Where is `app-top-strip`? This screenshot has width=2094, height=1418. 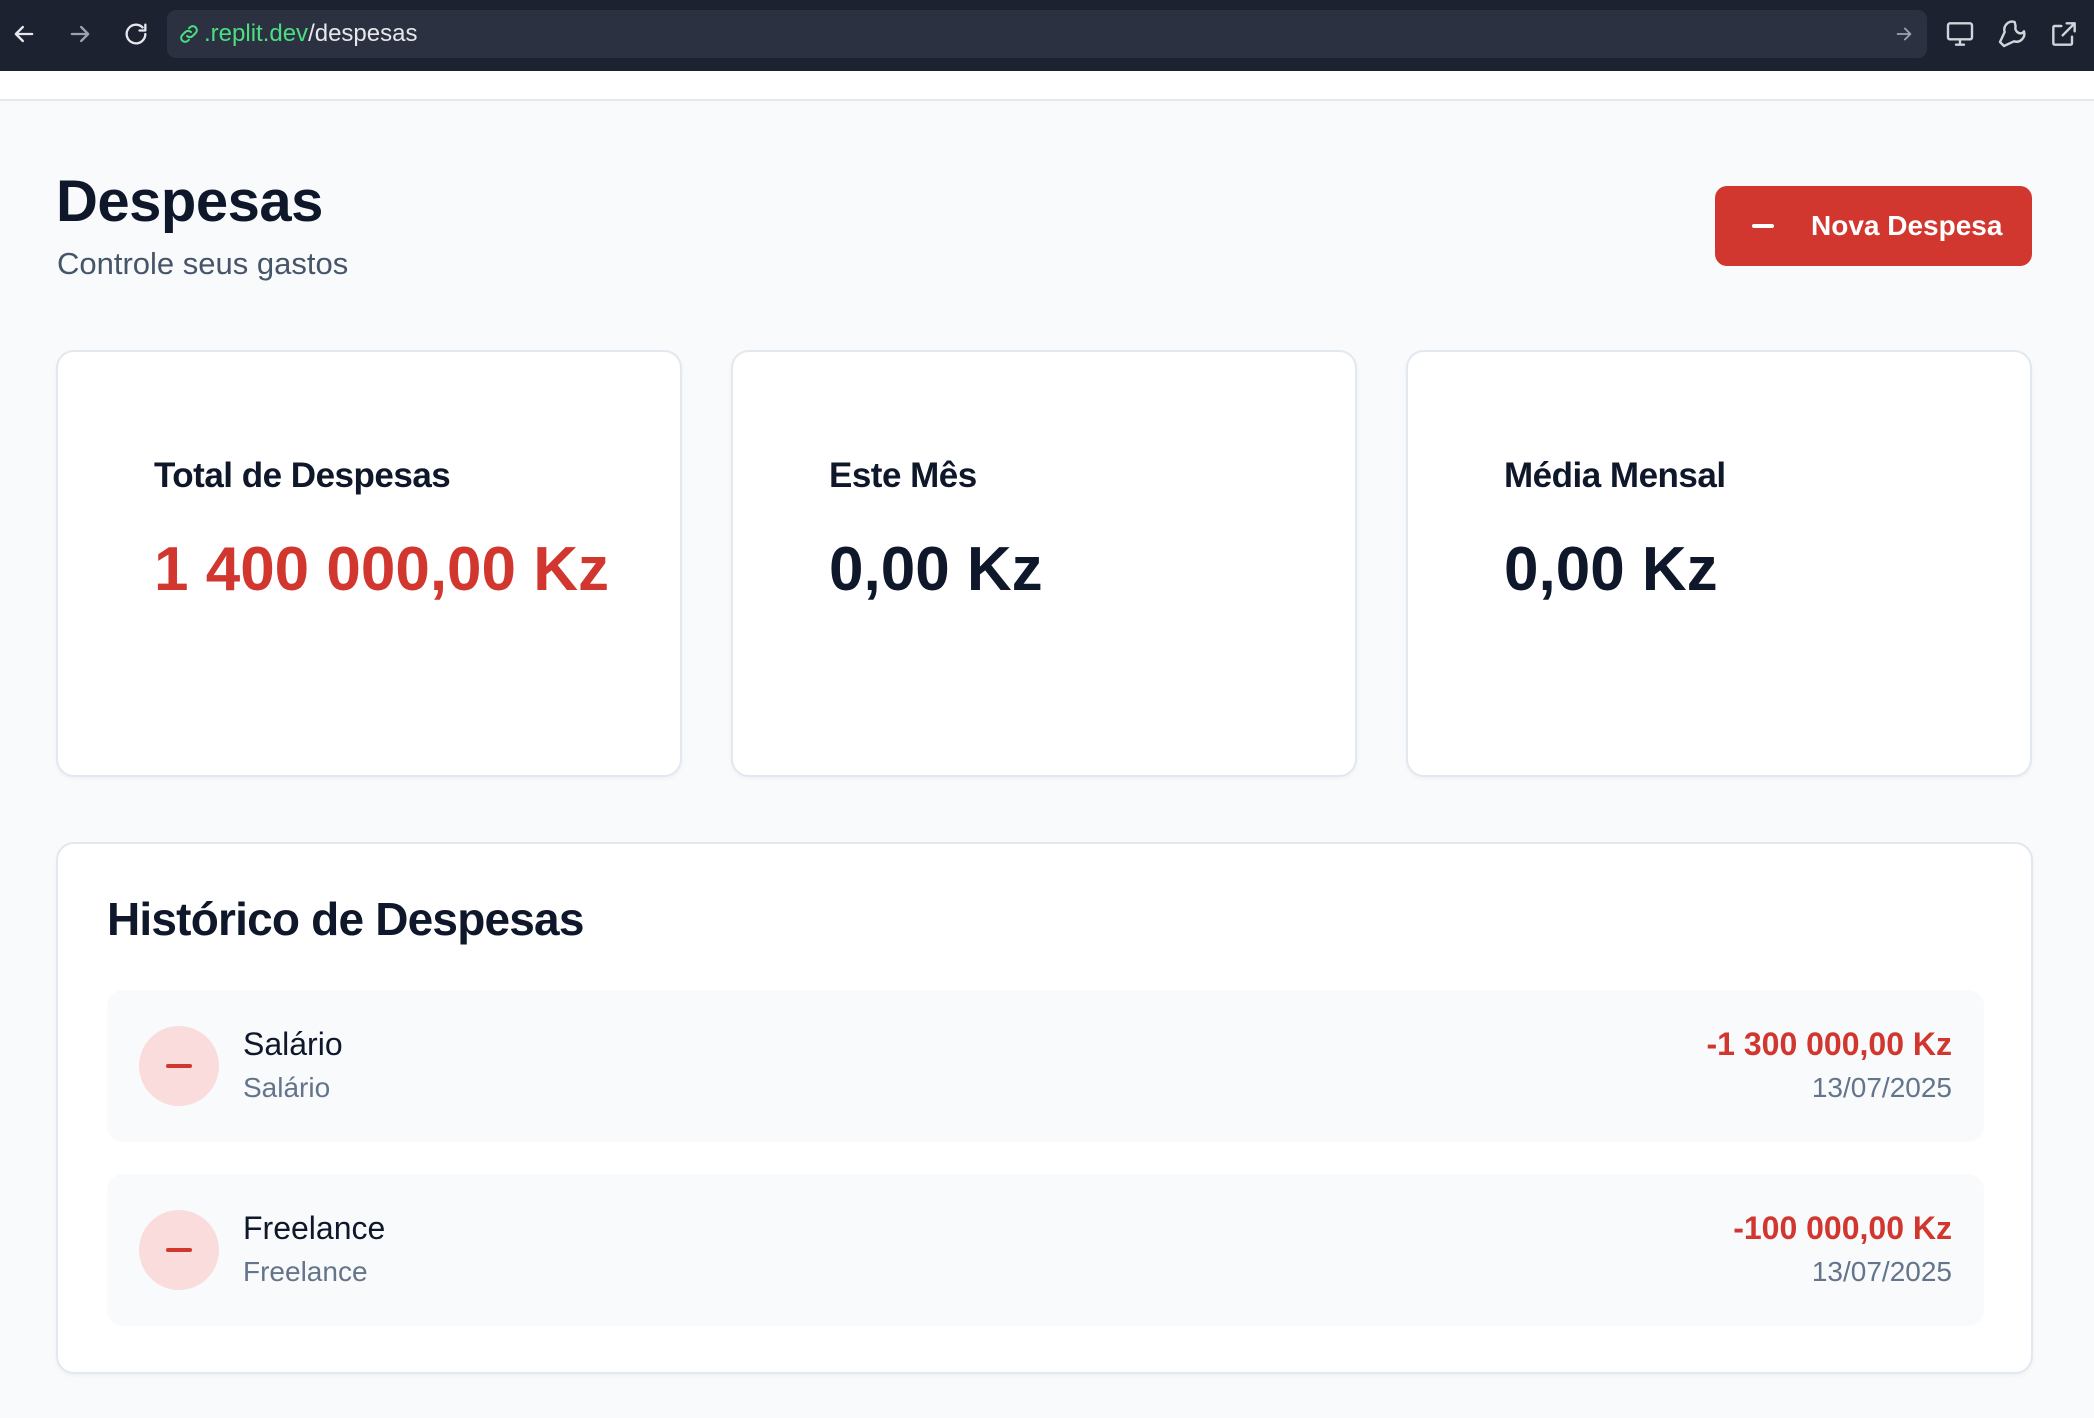 app-top-strip is located at coordinates (1047, 86).